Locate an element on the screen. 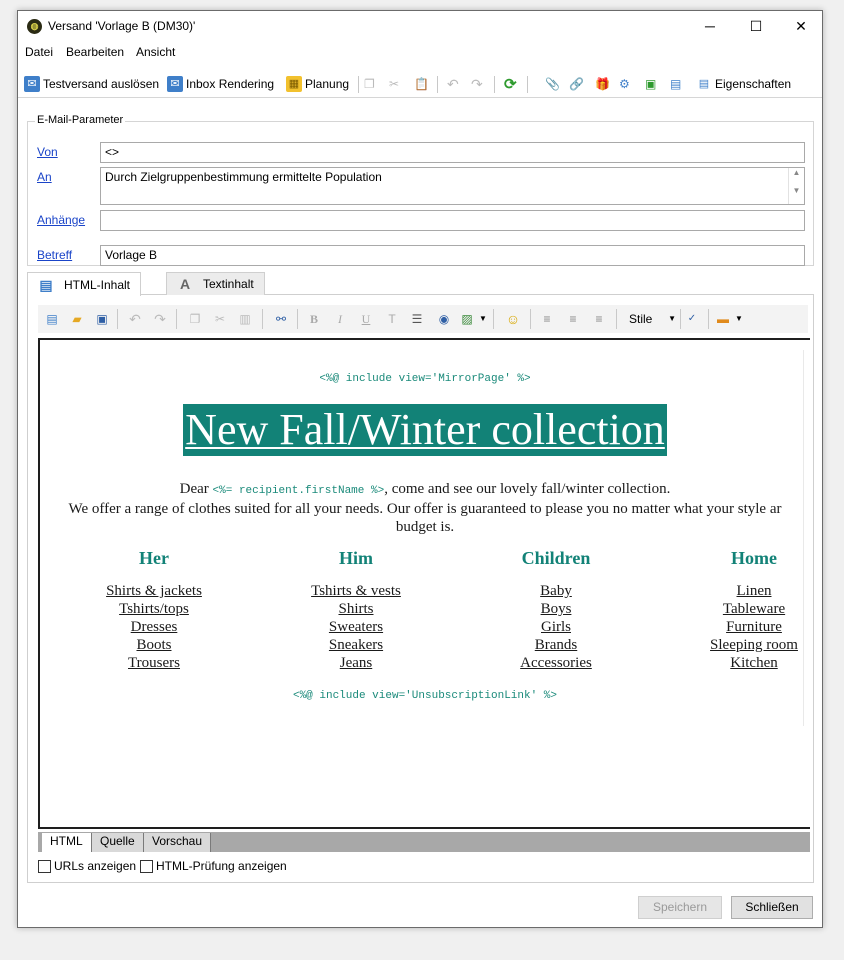 This screenshot has width=844, height=960. planning-button: ▦ Planung is located at coordinates (317, 84).